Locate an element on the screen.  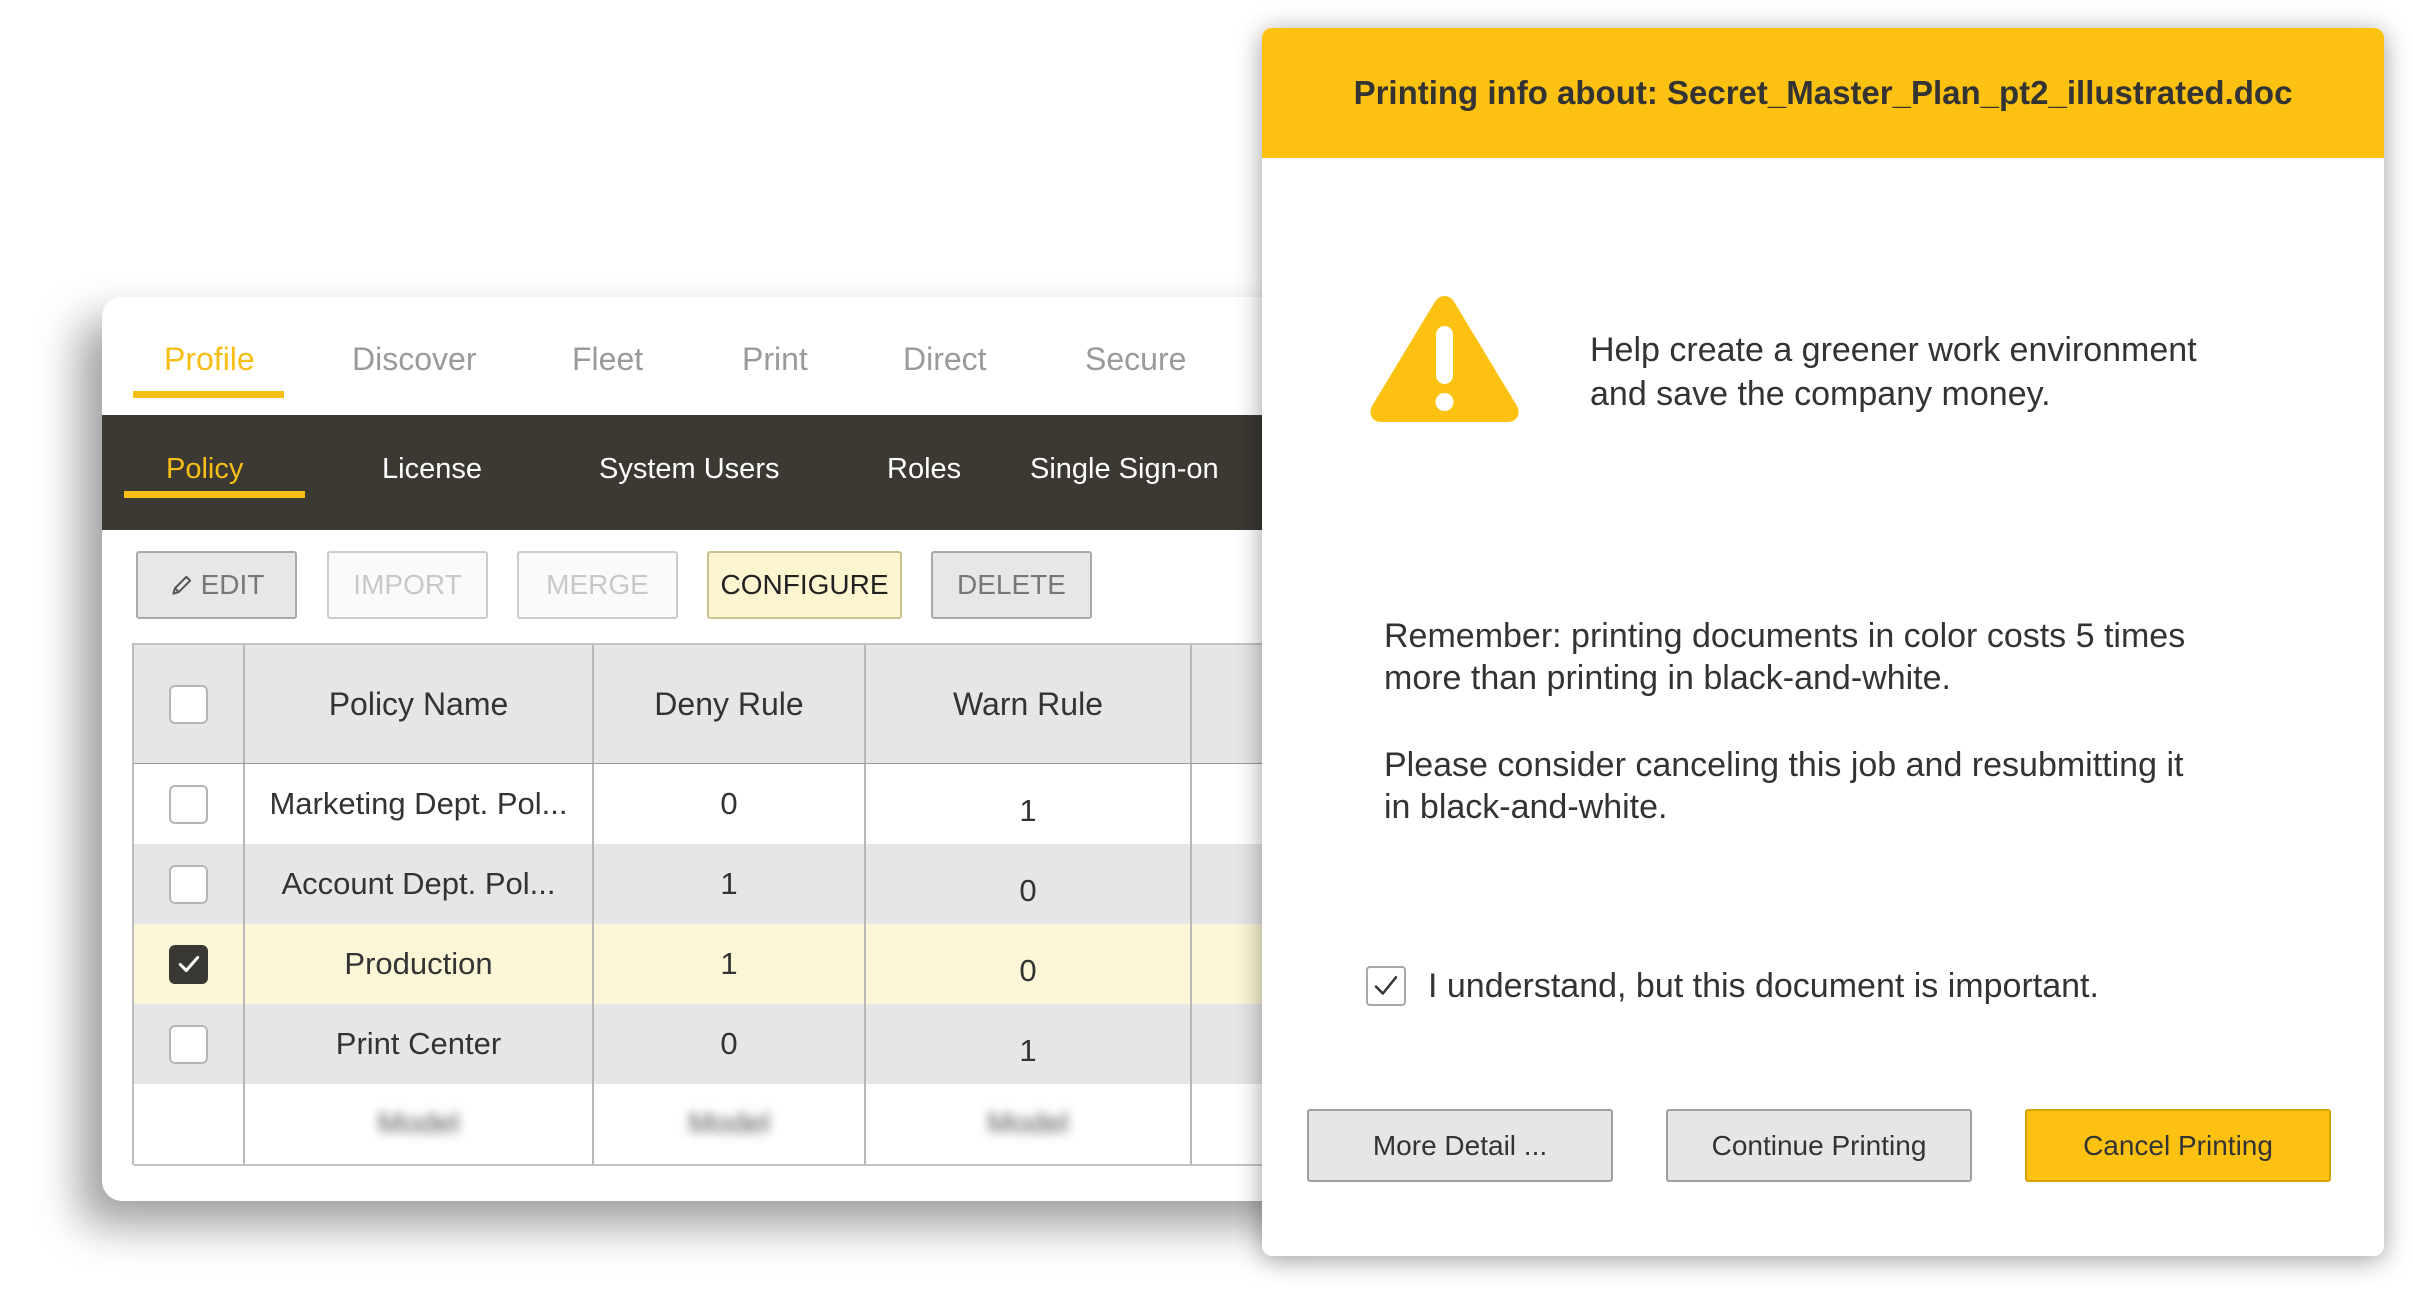
table-row: Print Center 0 1 is located at coordinates (733, 1045).